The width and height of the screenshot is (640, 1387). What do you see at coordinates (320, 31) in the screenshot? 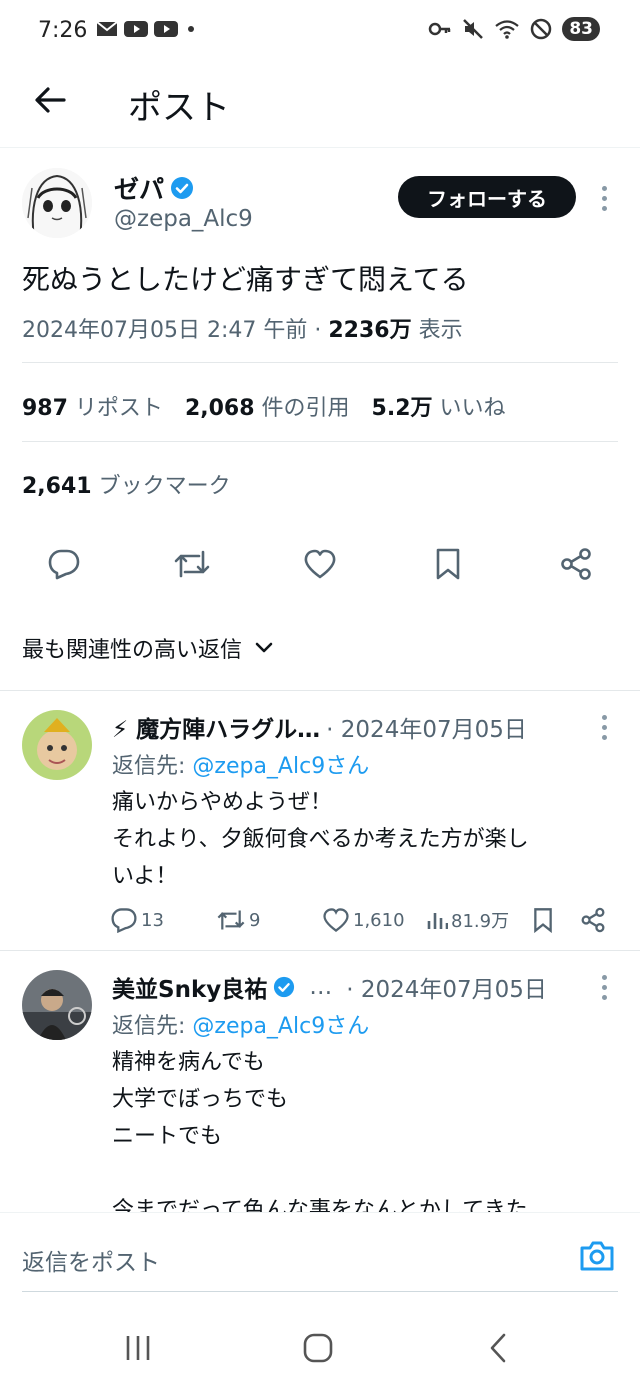
I see `status-bar: 7:26 83` at bounding box center [320, 31].